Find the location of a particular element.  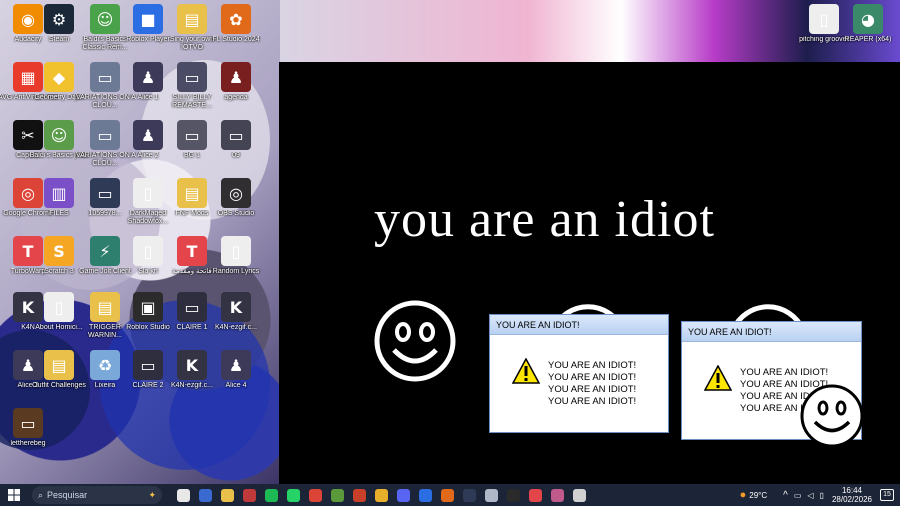

desktop-icon: ♟ Alice 4 is located at coordinates (236, 379).